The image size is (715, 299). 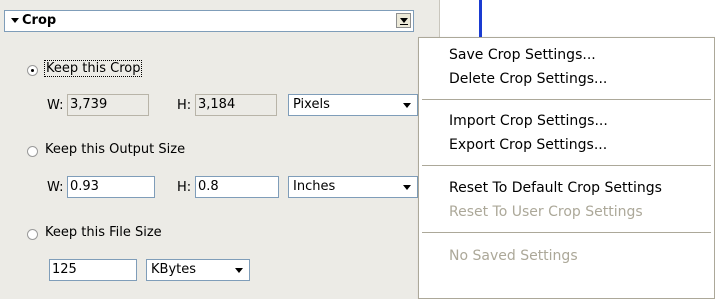 I want to click on crop-width-field: 3,739, so click(x=108, y=105).